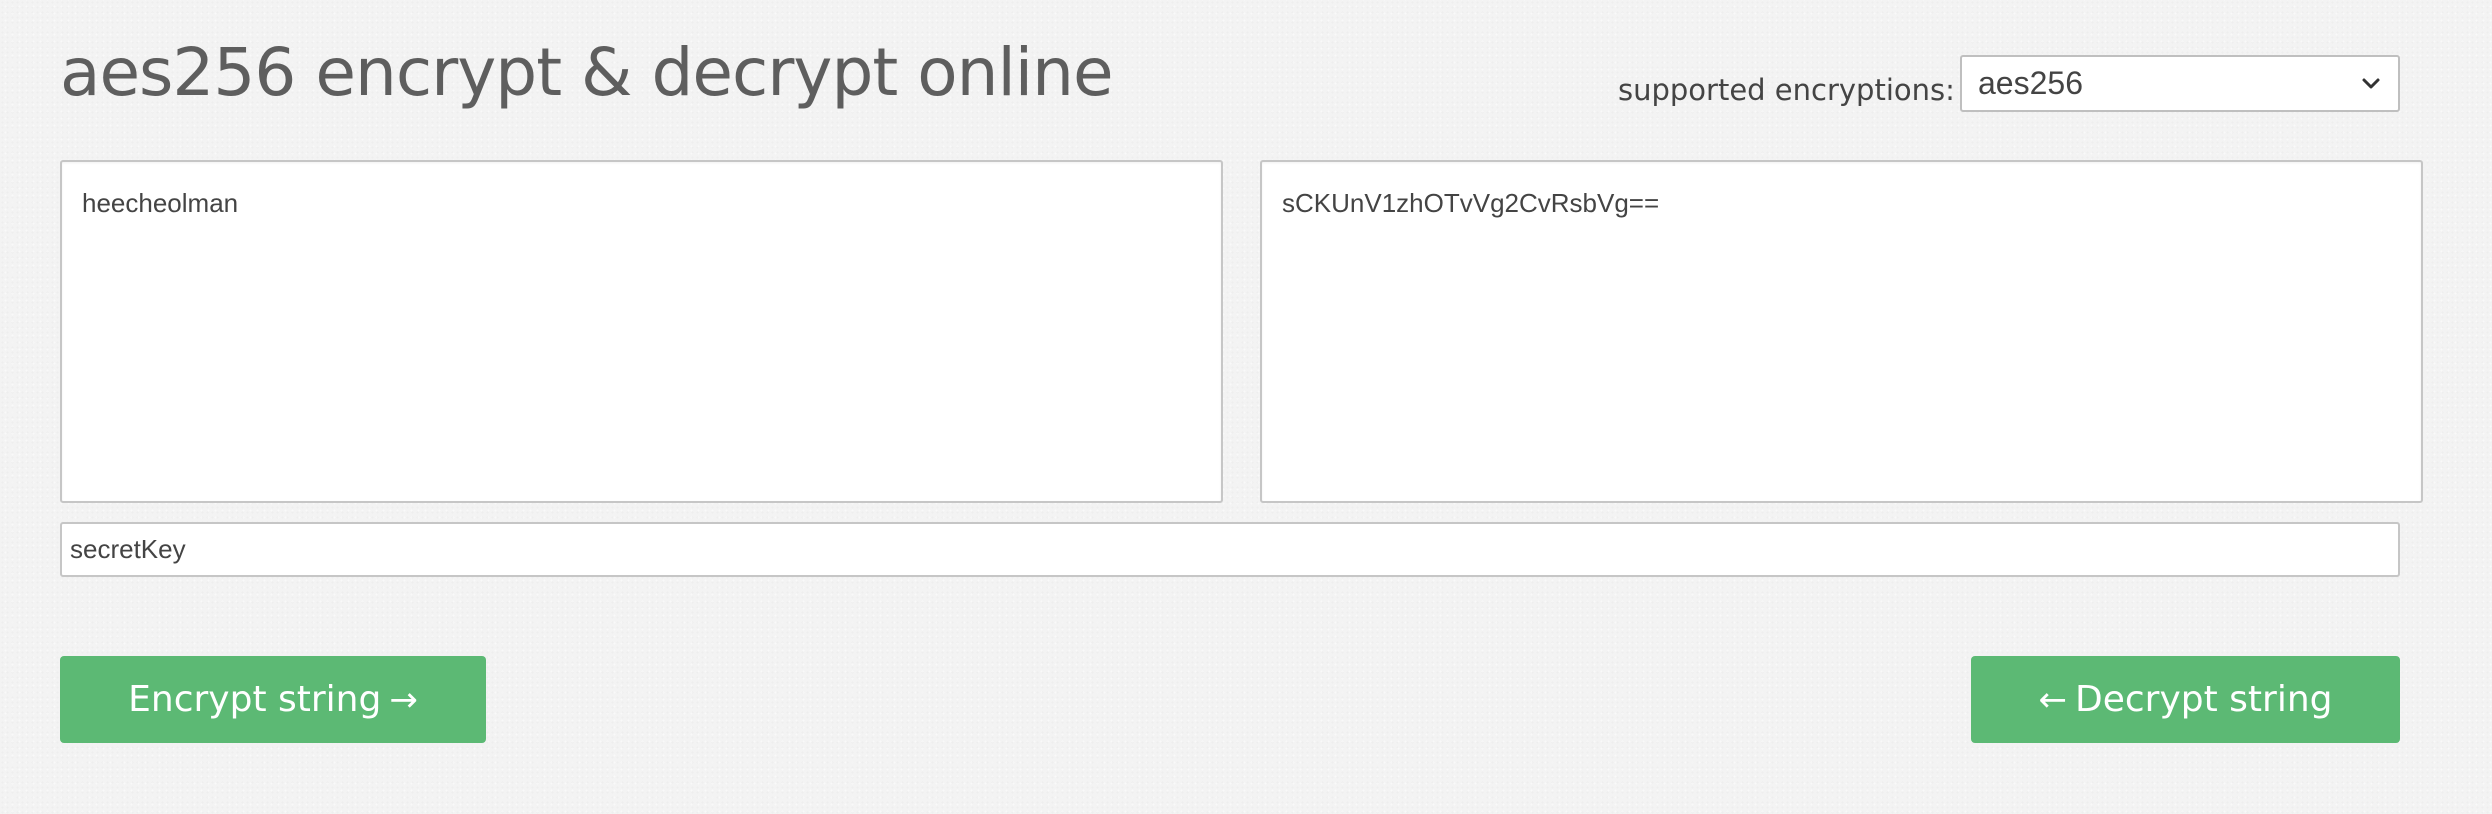 The height and width of the screenshot is (814, 2492). Describe the element at coordinates (2030, 83) in the screenshot. I see `encryption-select-value: aes256` at that location.